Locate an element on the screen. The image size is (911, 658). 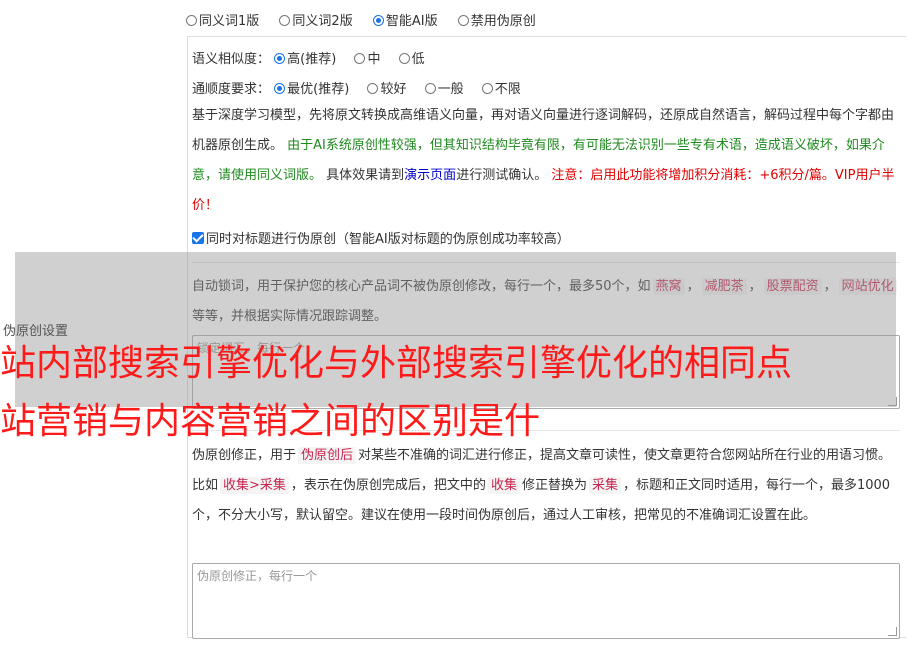
watermark-line2: 站营销与内容营销之间的区别是什 is located at coordinates (270, 421).